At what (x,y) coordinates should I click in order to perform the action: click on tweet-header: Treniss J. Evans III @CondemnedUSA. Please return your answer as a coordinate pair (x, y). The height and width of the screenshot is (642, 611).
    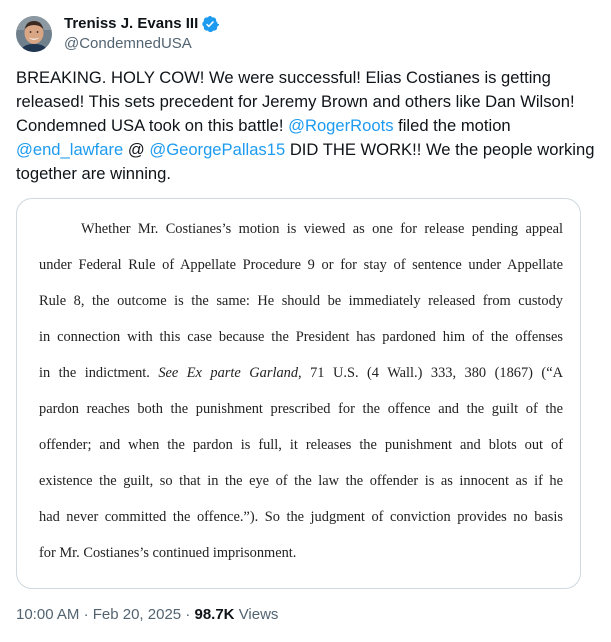
    Looking at the image, I should click on (118, 34).